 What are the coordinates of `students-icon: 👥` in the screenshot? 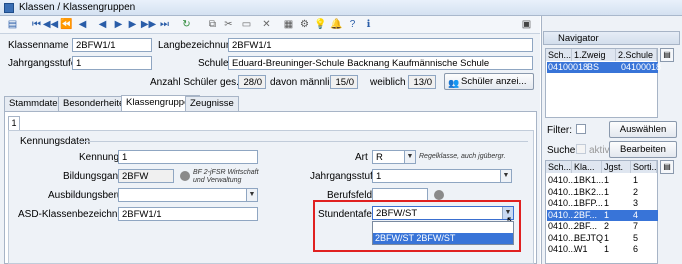 It's located at (454, 83).